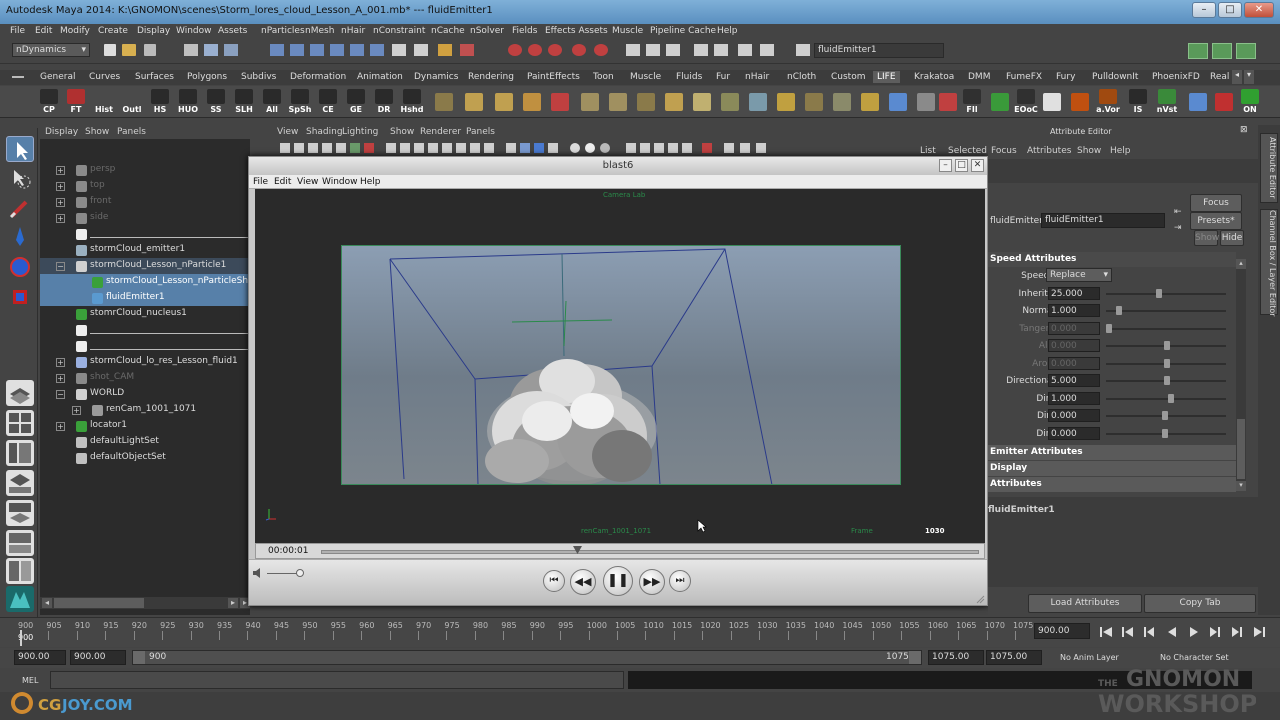 The width and height of the screenshot is (1280, 720). What do you see at coordinates (448, 31) in the screenshot?
I see `menu-ncache: nCache` at bounding box center [448, 31].